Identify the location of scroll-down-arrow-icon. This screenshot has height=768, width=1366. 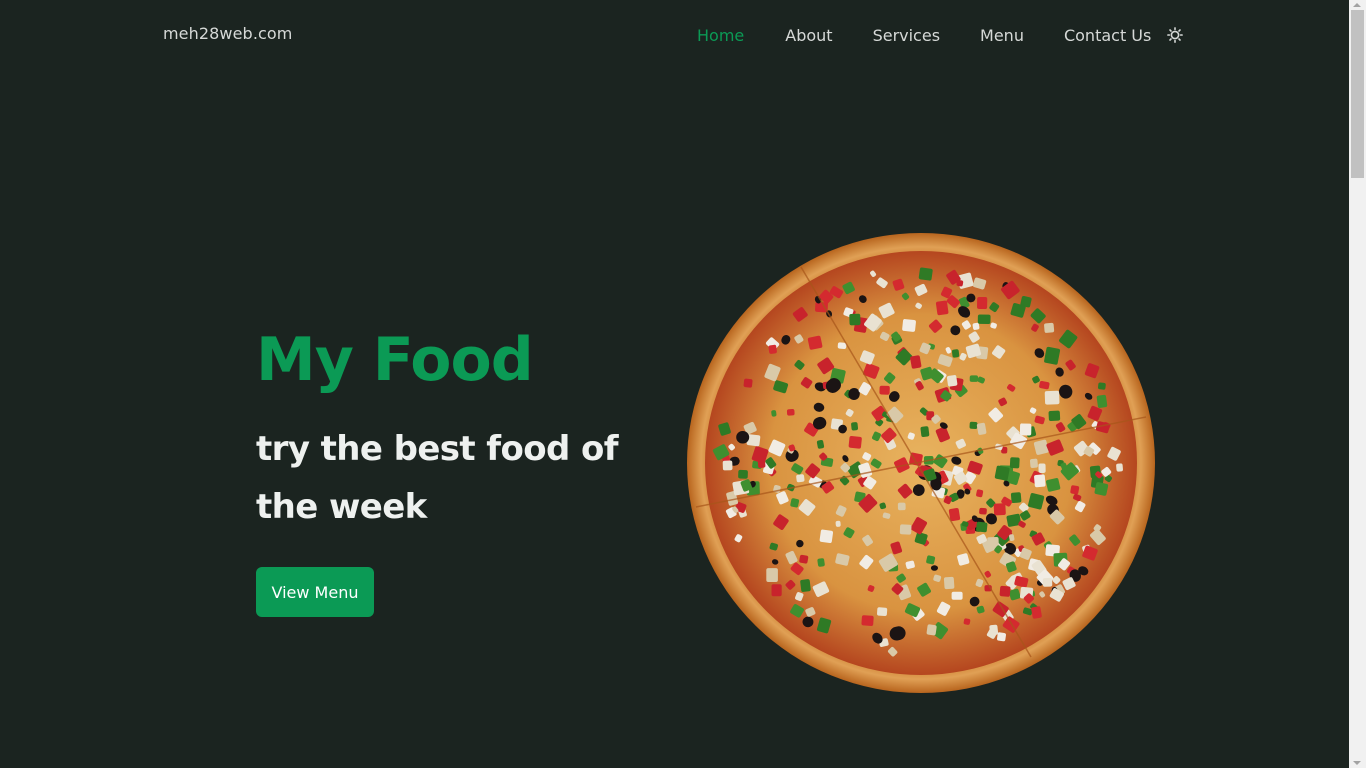
(1357, 763).